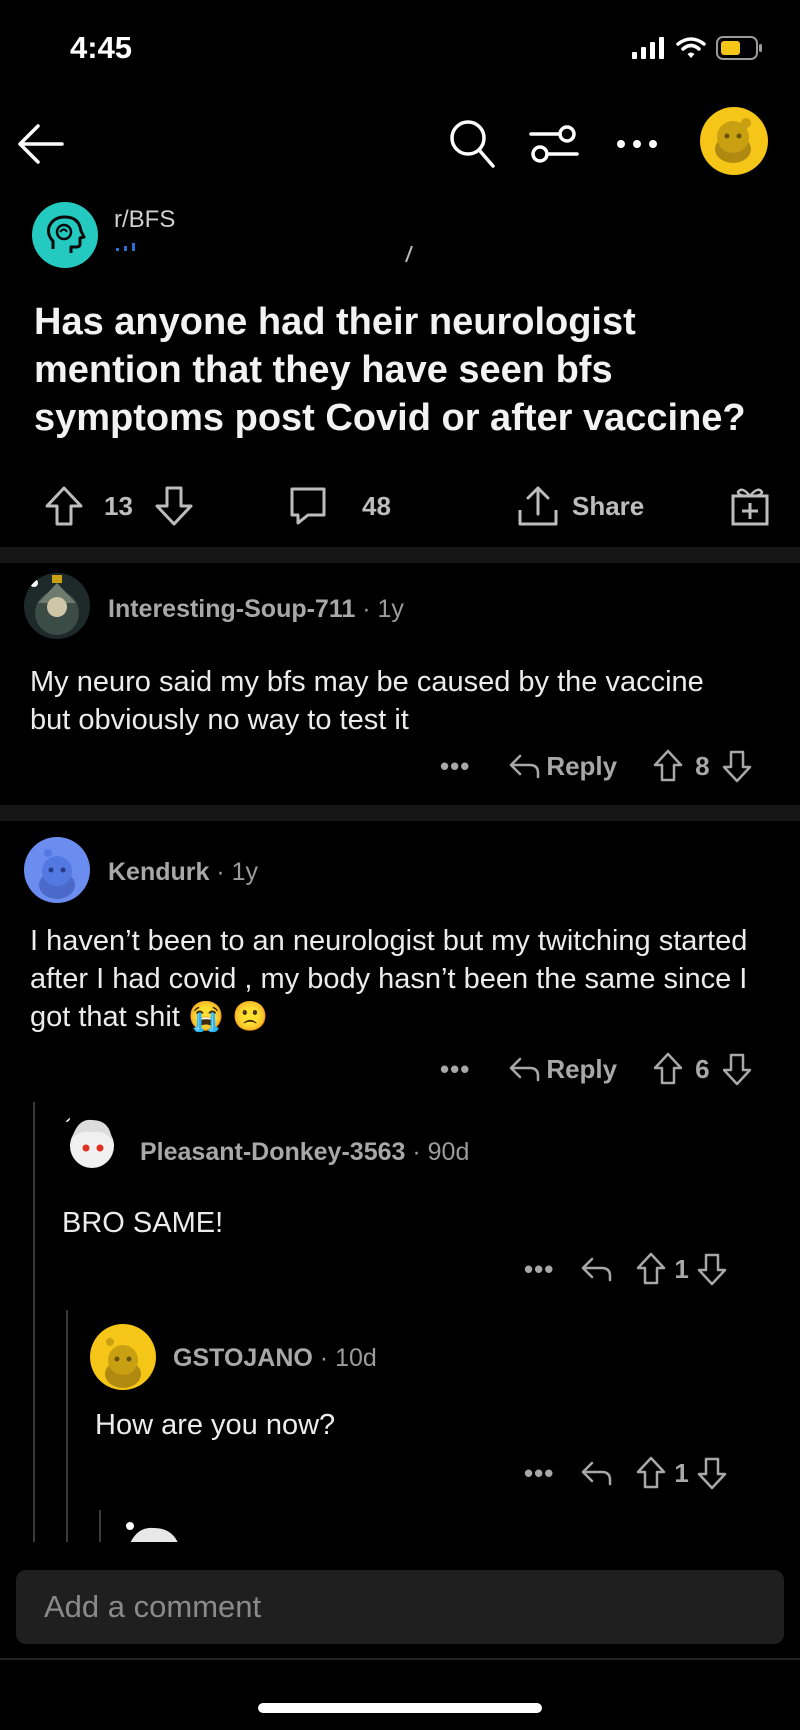 This screenshot has height=1730, width=800. What do you see at coordinates (215, 1425) in the screenshot?
I see `comment-body: How are you now?` at bounding box center [215, 1425].